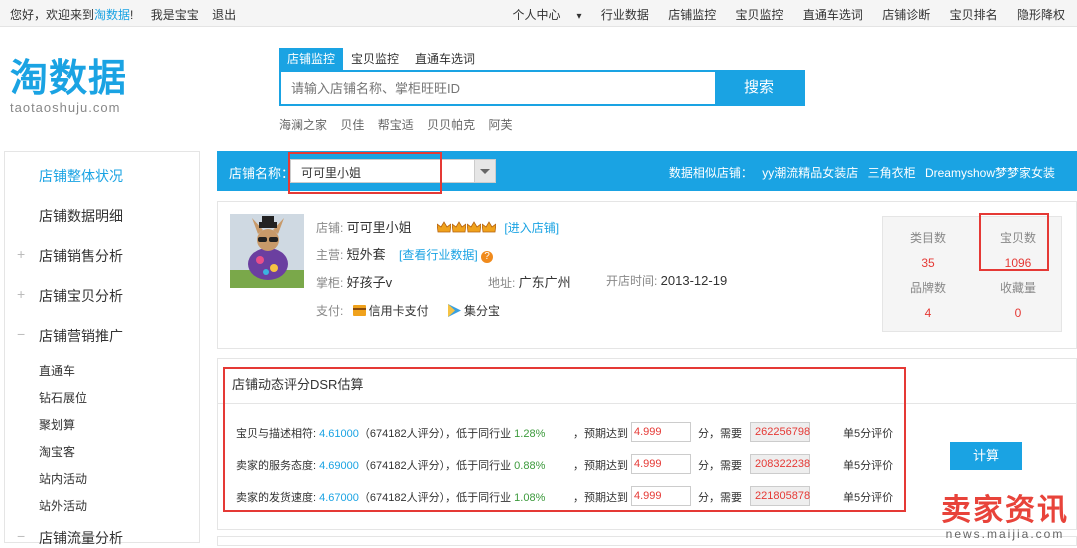 The width and height of the screenshot is (1077, 548). Describe the element at coordinates (57, 451) in the screenshot. I see `sidebar-subitem-taobaoke: 淘宝客` at that location.